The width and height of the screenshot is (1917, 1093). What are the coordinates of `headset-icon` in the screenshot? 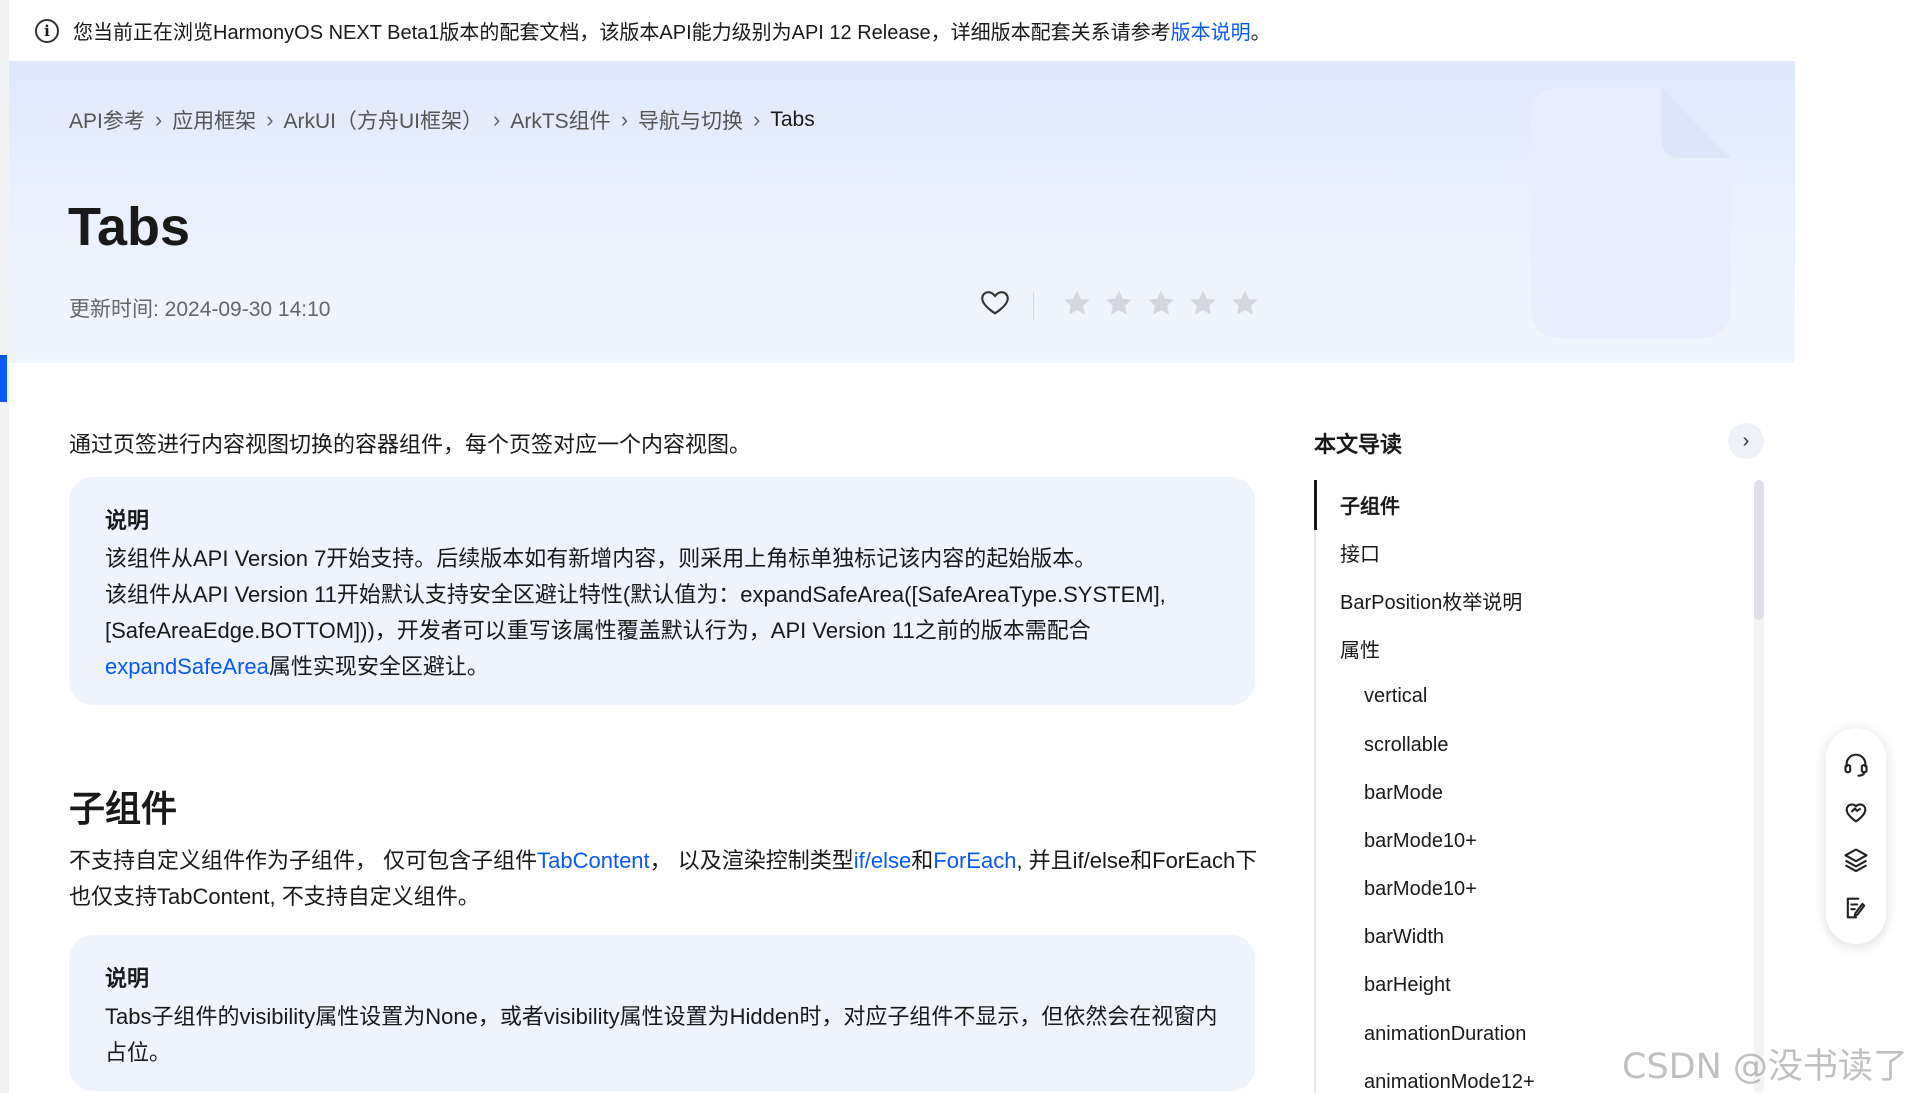 It's located at (1856, 764).